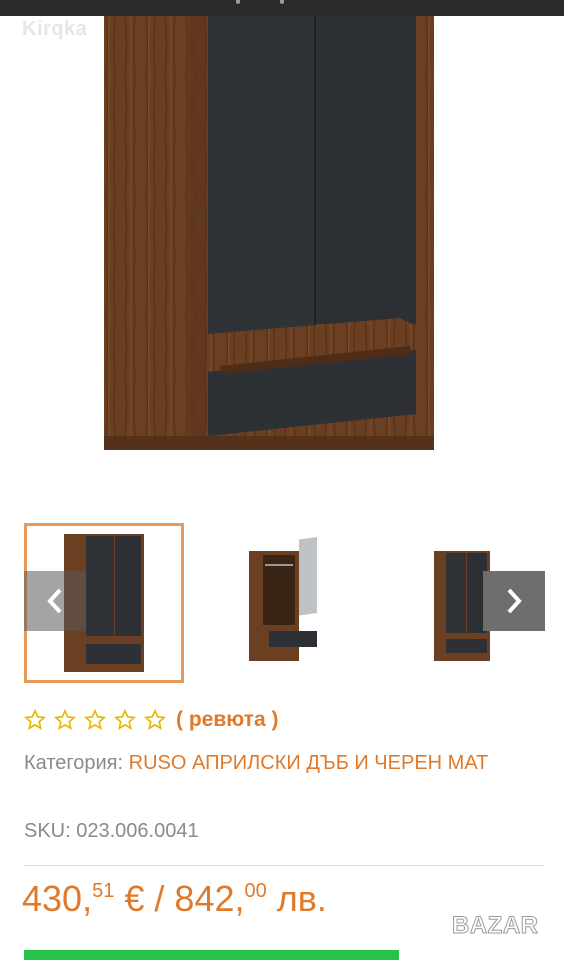 The image size is (564, 960). Describe the element at coordinates (103, 891) in the screenshot. I see `price-eur-cents: 51` at that location.